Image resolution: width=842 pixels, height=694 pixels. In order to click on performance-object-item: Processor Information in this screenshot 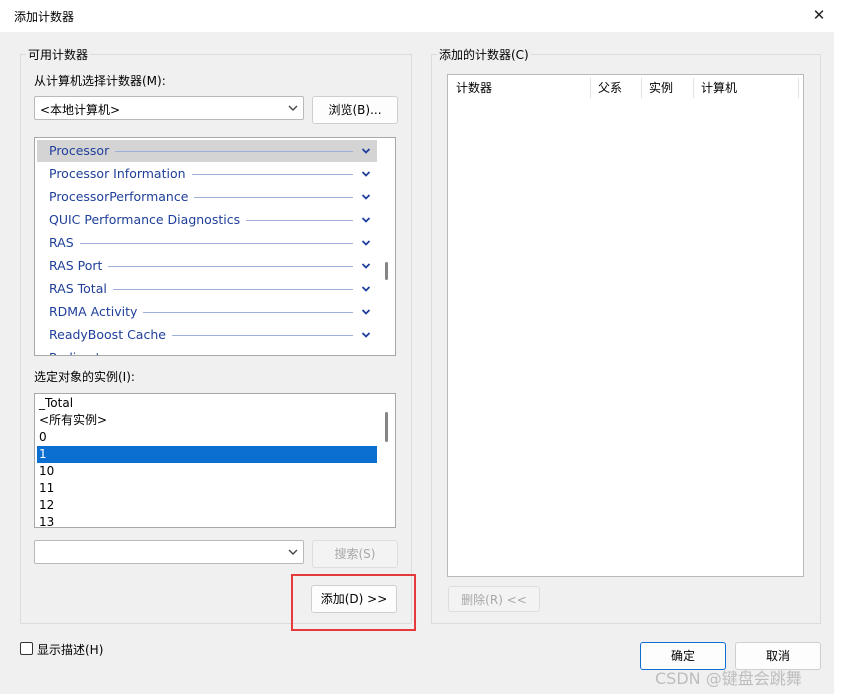, I will do `click(207, 174)`.